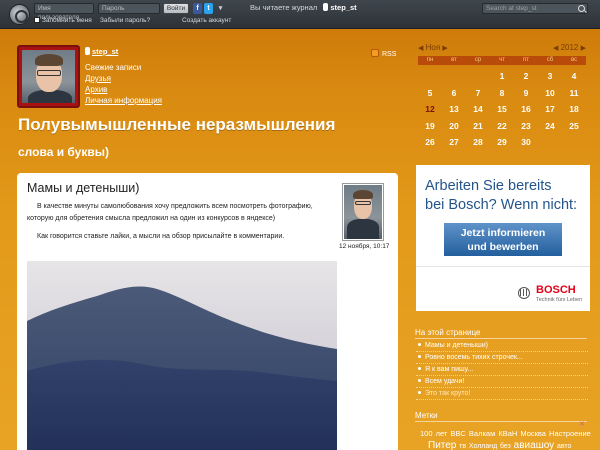 The image size is (600, 450). I want to click on livejournal-logo-icon, so click(19, 14).